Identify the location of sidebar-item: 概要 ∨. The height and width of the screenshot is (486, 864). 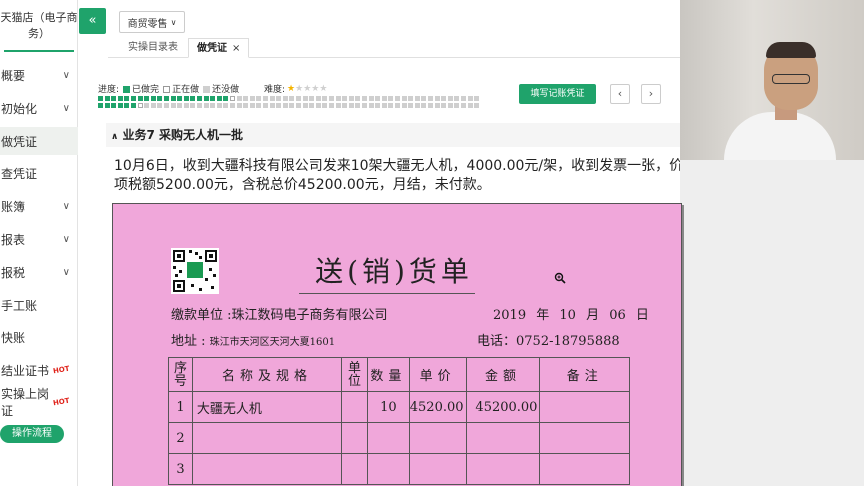
(39, 75).